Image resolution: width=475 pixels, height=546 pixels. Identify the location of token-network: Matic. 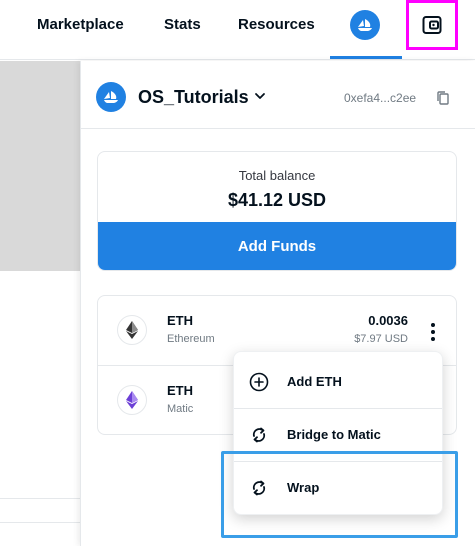
(180, 409).